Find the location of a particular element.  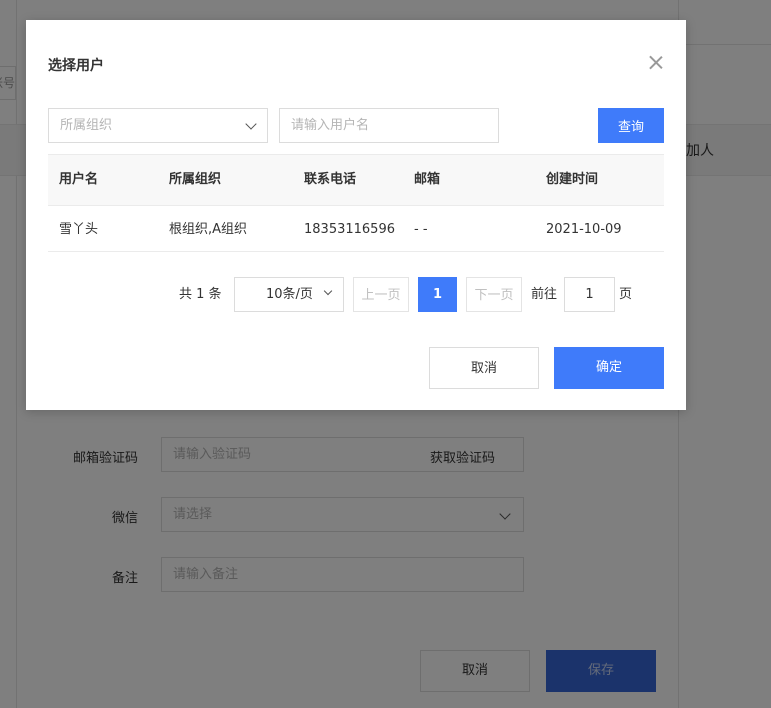

header-email: 邮箱 is located at coordinates (427, 179).